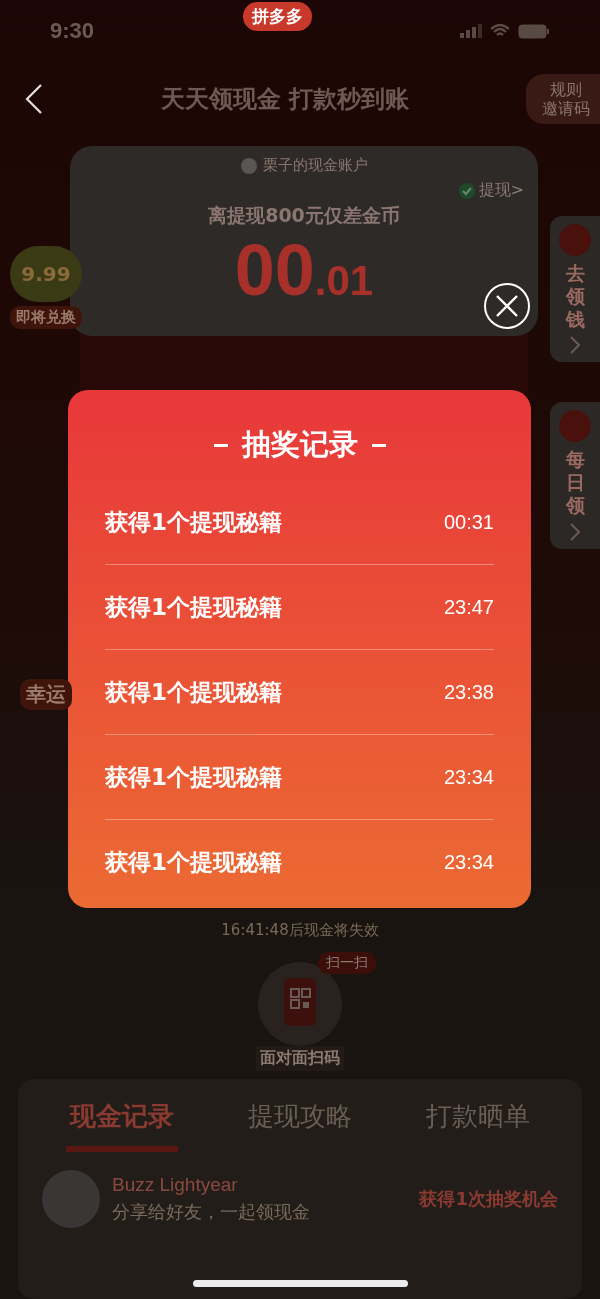 This screenshot has height=1299, width=600. Describe the element at coordinates (468, 607) in the screenshot. I see `record-time: 23:47` at that location.